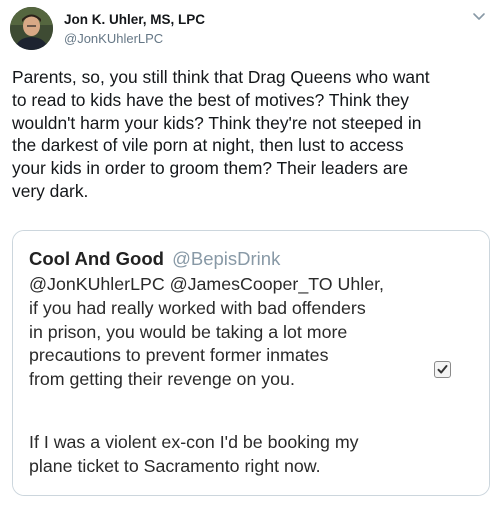 The image size is (501, 506). I want to click on quoted-author-name: Cool And Good, so click(96, 258).